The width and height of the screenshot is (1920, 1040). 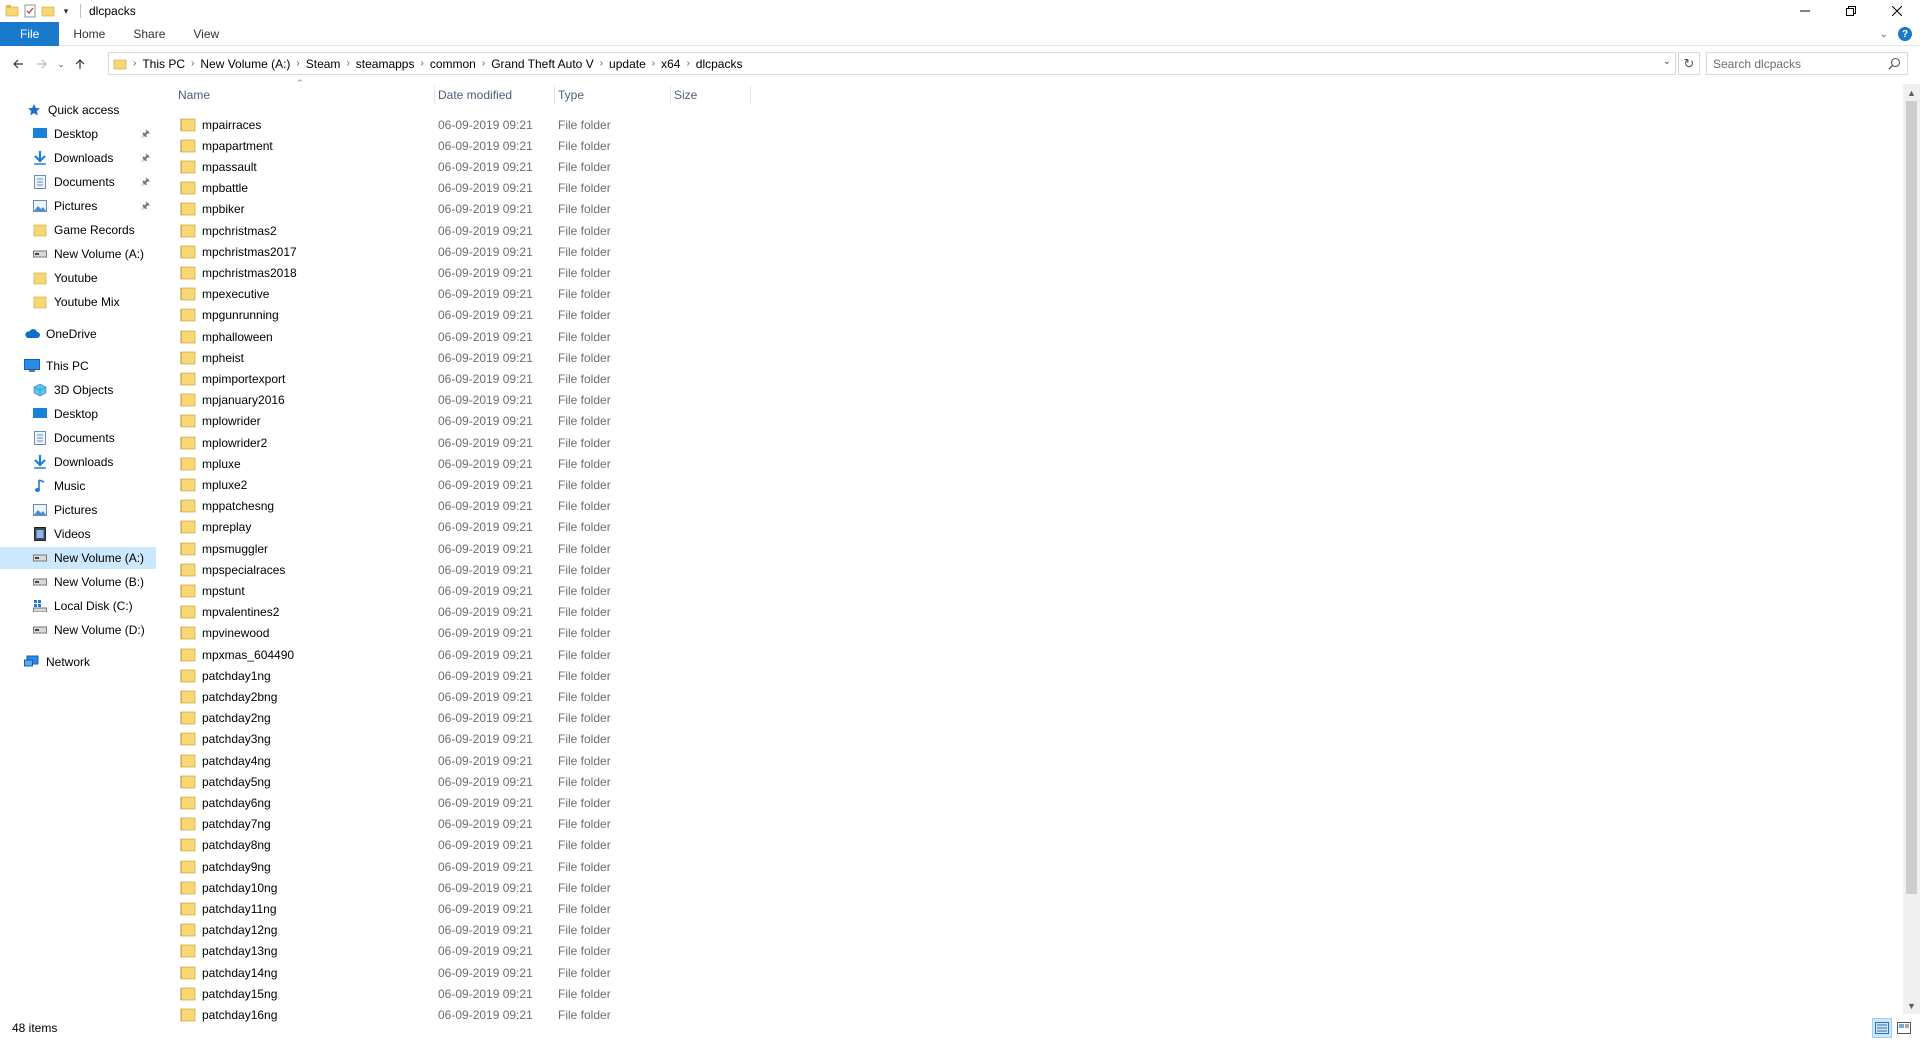 I want to click on file-row: mpluxe 06-09-2019 09:21 File folder, so click(x=466, y=463).